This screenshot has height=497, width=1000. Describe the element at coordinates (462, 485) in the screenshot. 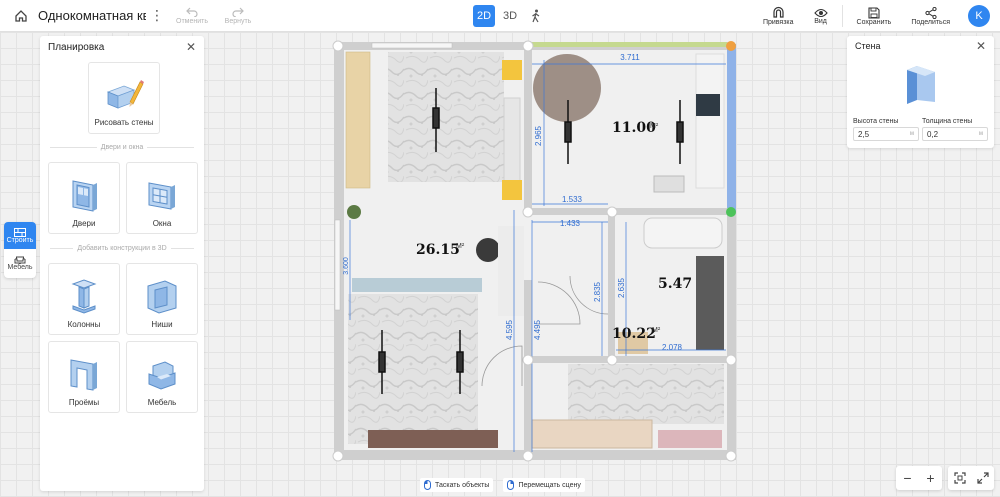

I see `hint-drag-objects-label: Таскать объекты` at that location.